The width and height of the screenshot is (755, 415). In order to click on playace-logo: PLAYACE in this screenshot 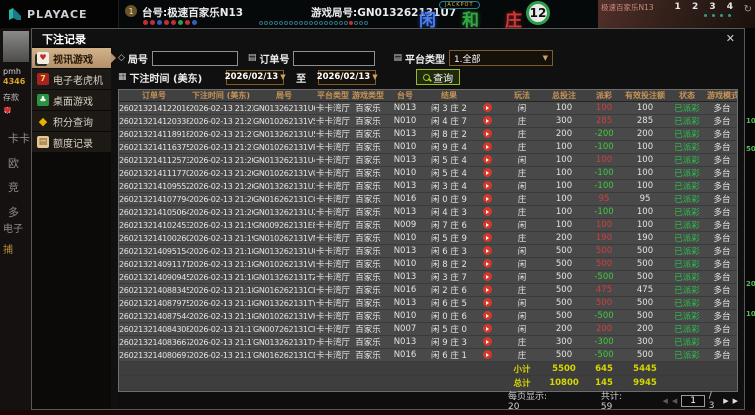, I will do `click(59, 14)`.